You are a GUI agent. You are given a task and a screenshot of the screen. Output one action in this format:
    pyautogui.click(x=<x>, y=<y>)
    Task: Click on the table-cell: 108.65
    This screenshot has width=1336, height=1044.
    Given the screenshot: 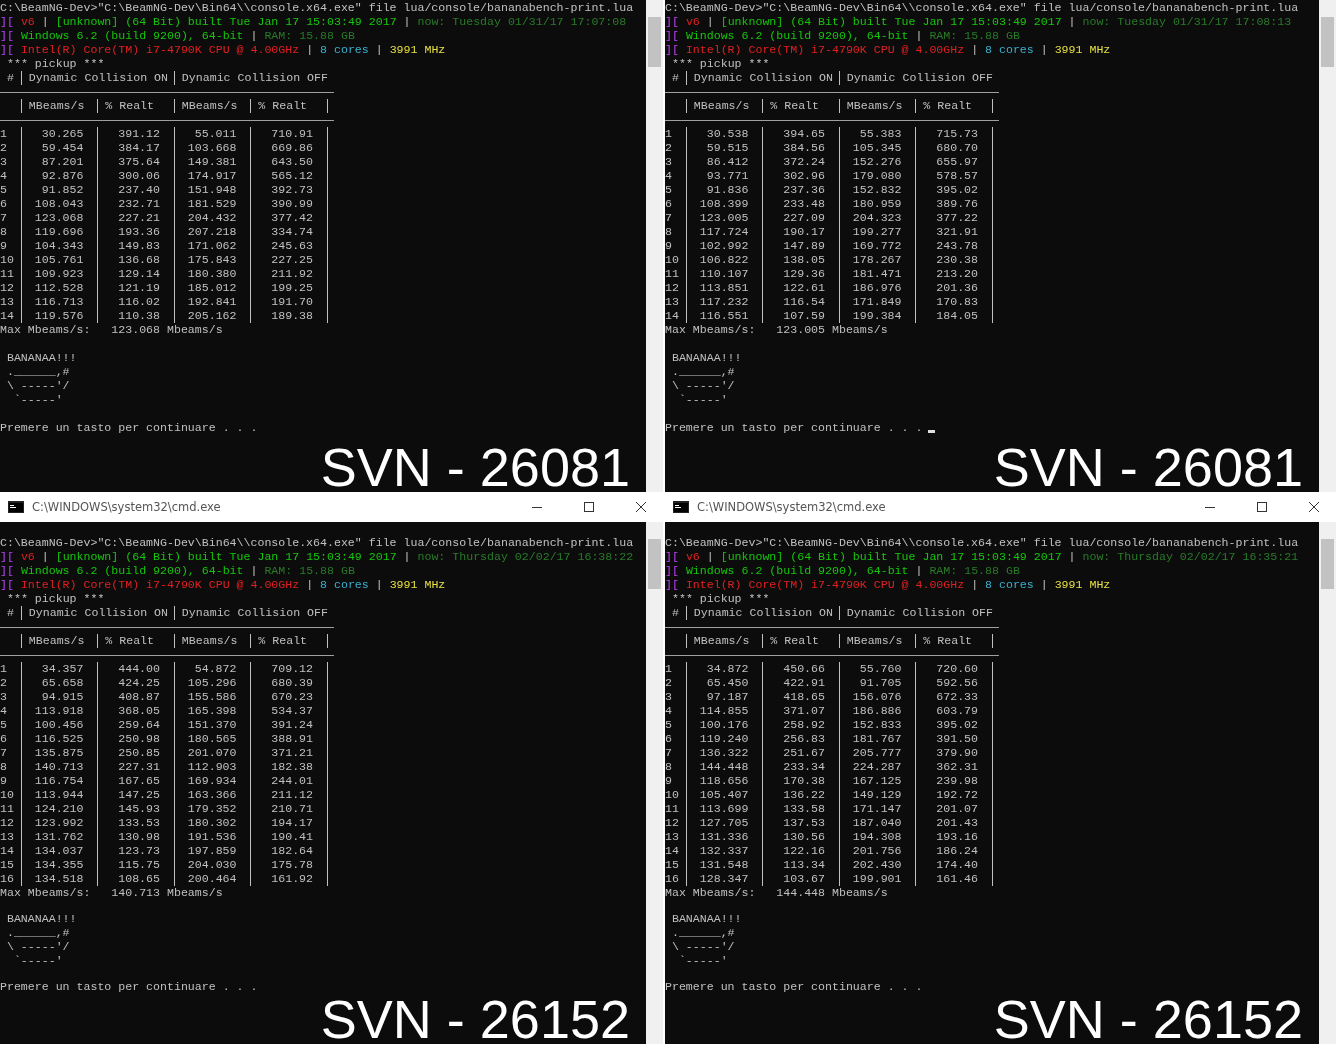 What is the action you would take?
    pyautogui.click(x=139, y=878)
    